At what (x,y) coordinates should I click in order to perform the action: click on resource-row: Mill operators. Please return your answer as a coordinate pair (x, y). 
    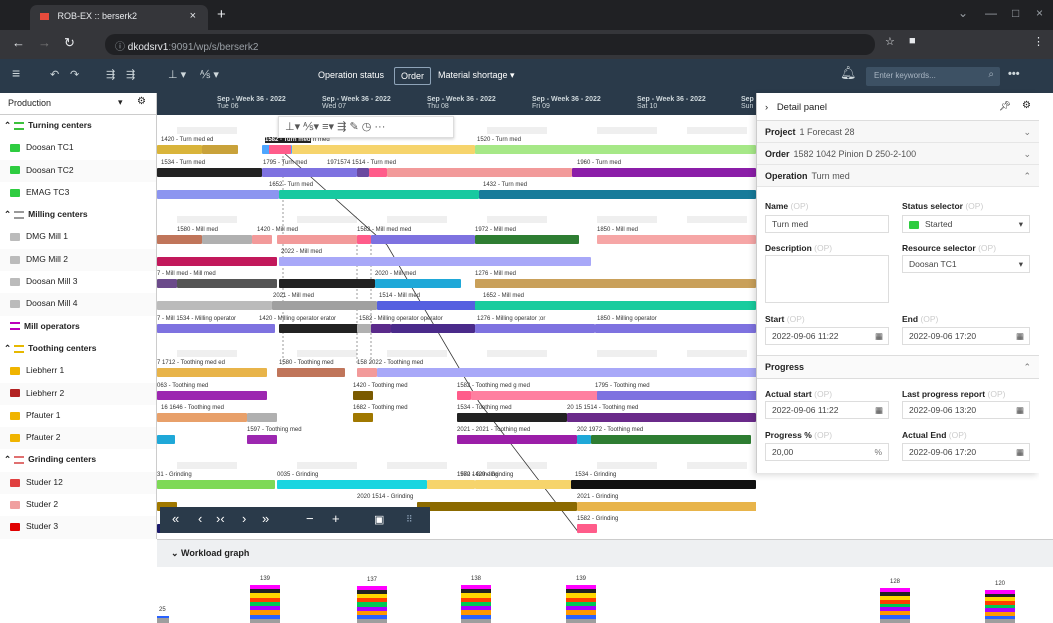
    Looking at the image, I should click on (78, 327).